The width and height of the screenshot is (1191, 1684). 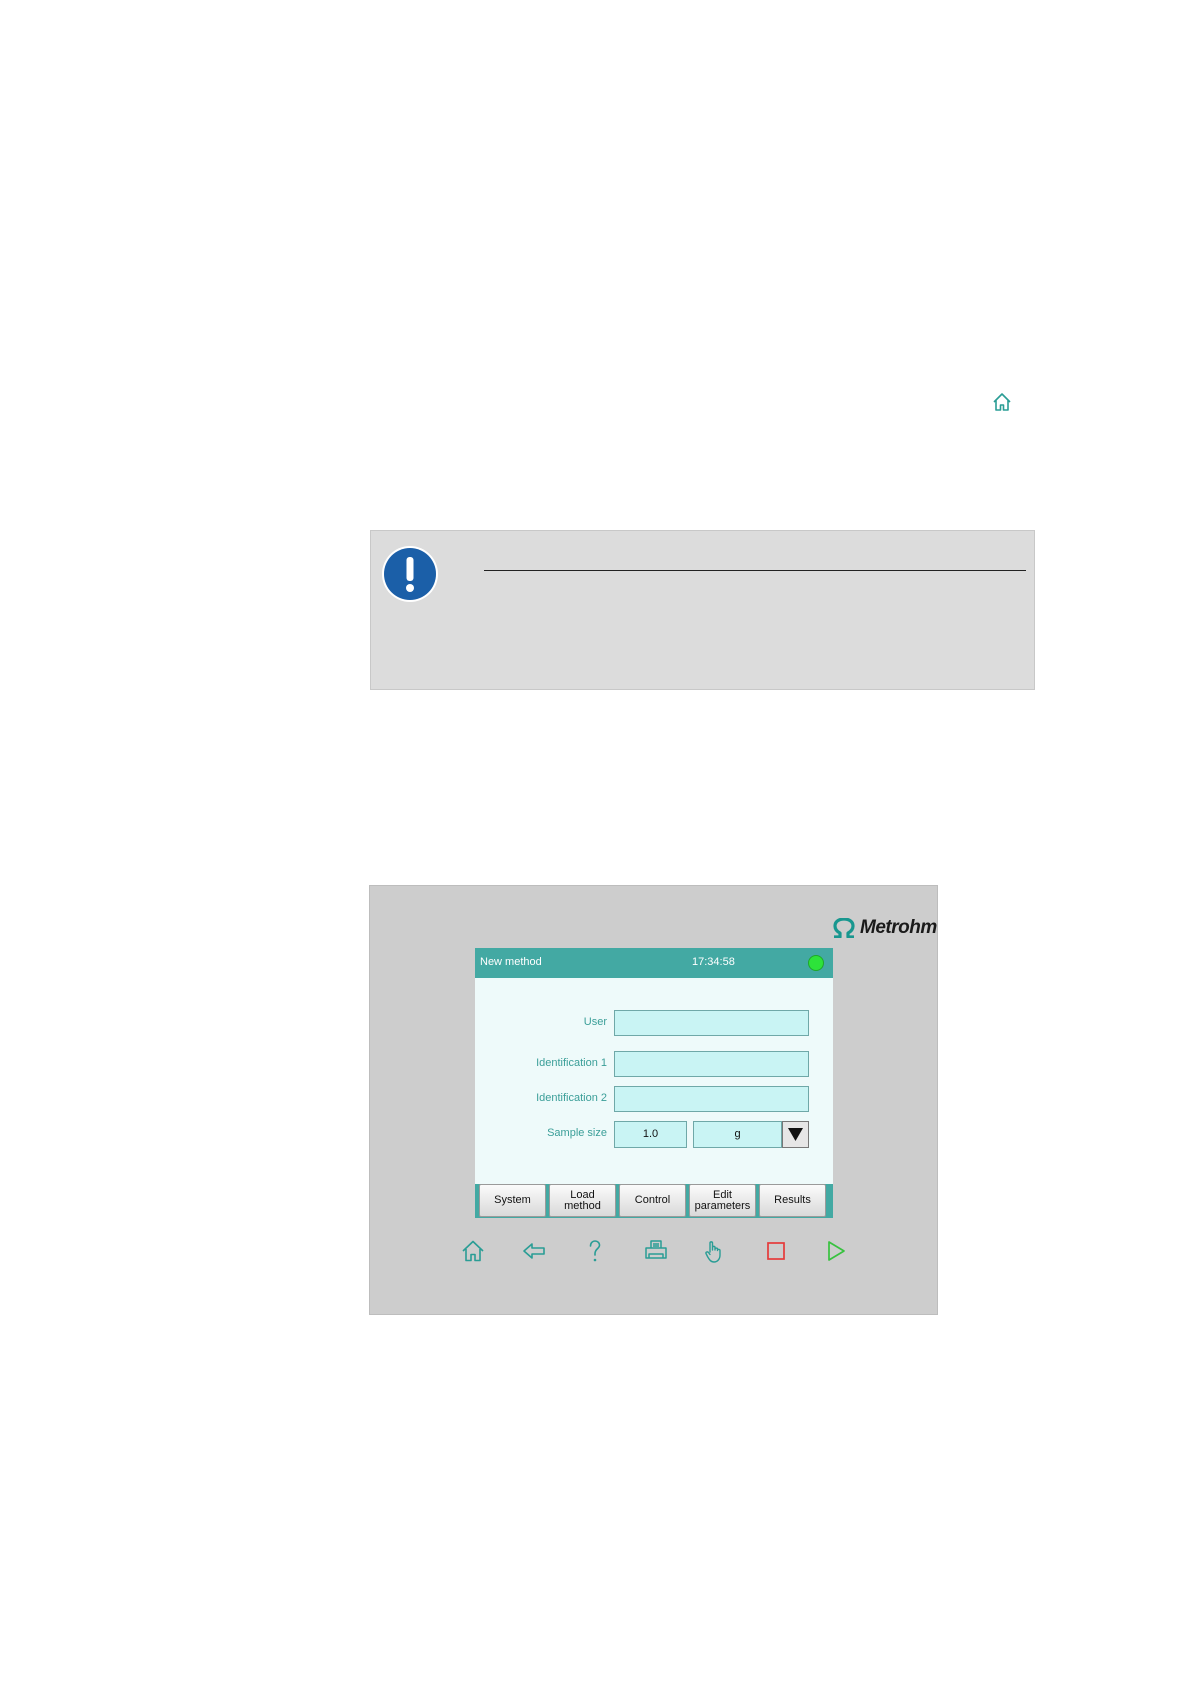 I want to click on help-icon, so click(x=595, y=1251).